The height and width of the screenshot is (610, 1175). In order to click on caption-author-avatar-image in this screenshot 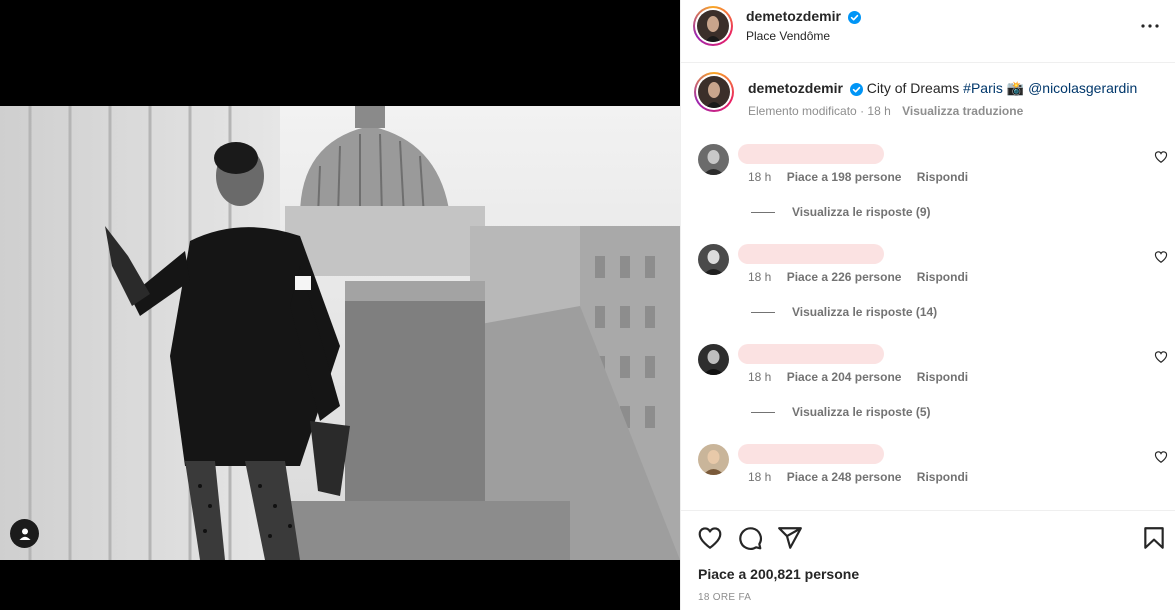, I will do `click(714, 92)`.